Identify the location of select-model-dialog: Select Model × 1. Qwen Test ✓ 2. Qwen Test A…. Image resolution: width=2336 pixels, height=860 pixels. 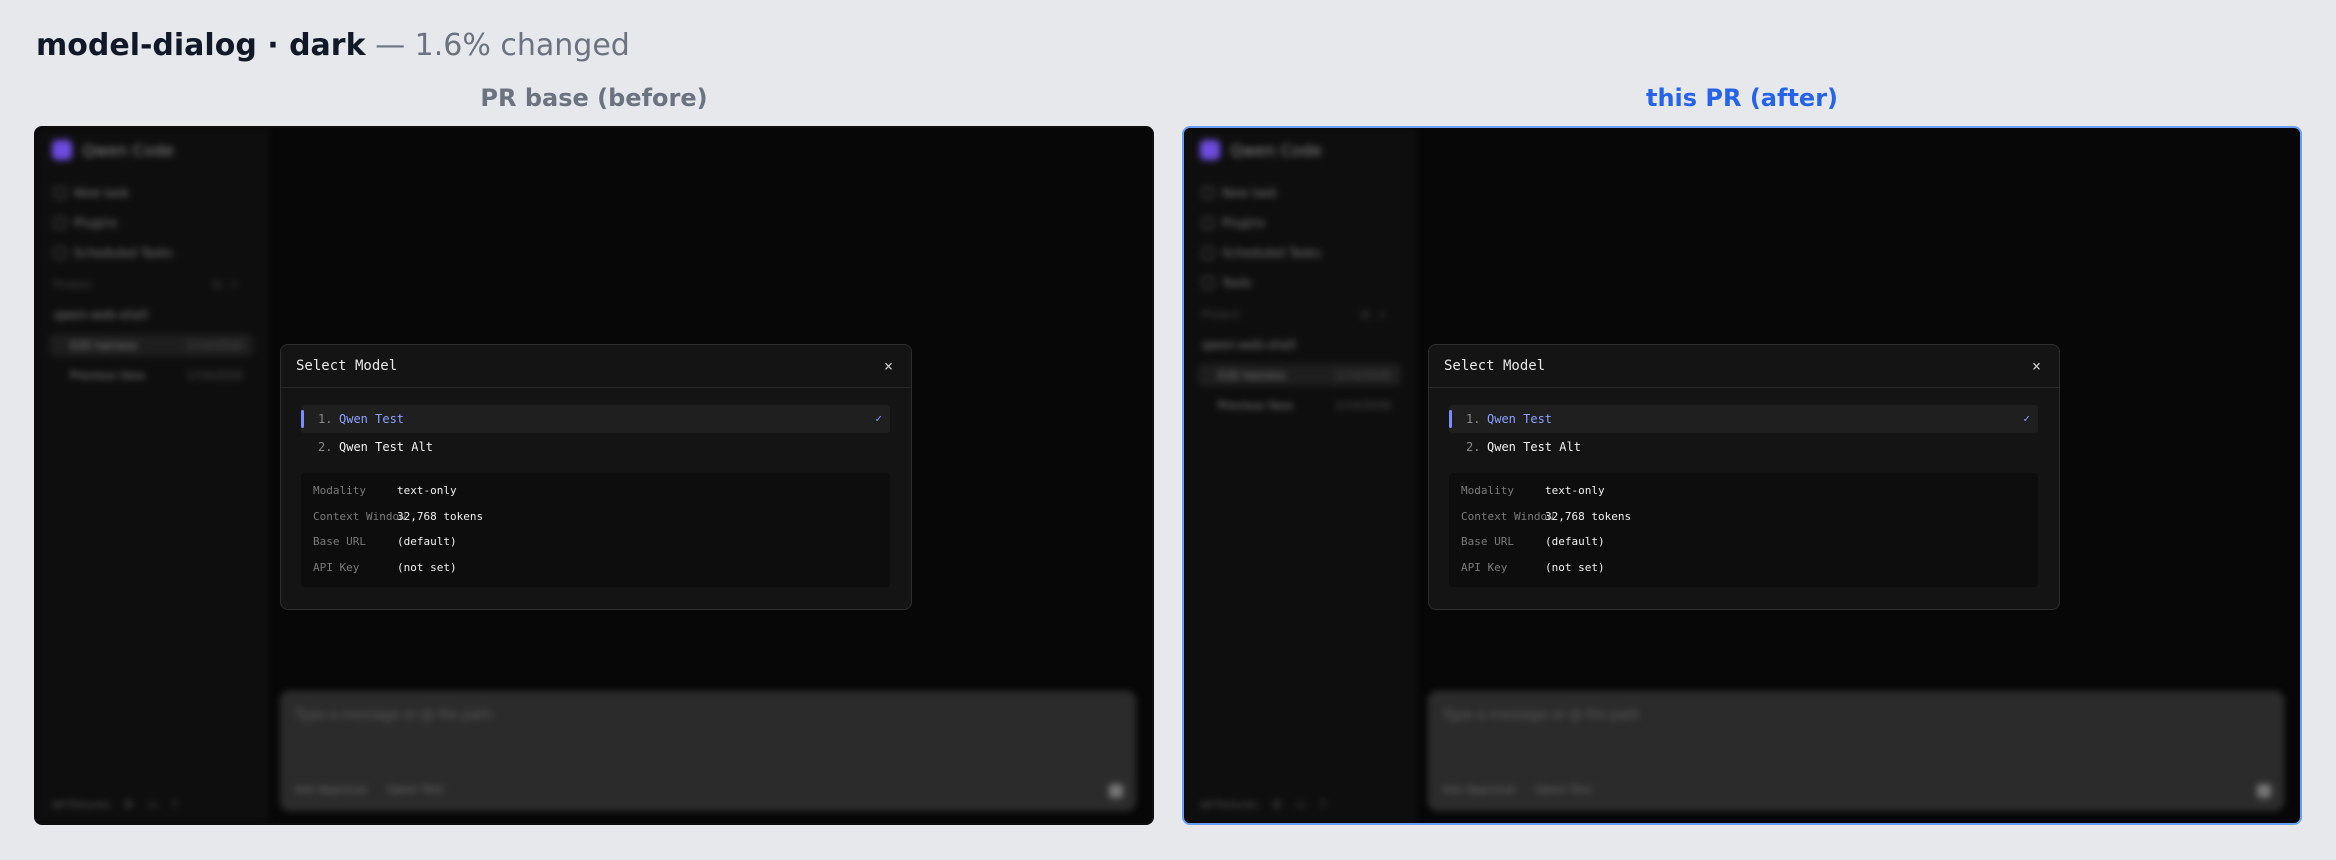
(1744, 477).